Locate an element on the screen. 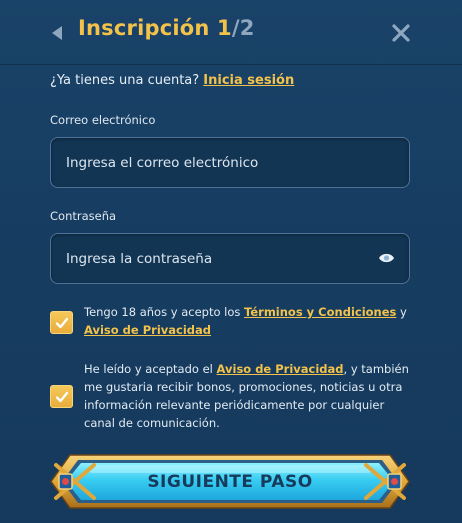 The width and height of the screenshot is (462, 523). email-field is located at coordinates (211, 162).